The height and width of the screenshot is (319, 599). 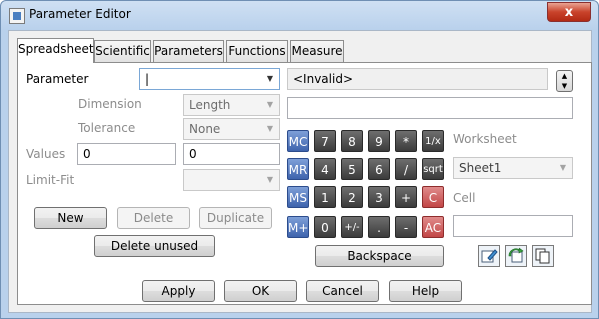 I want to click on key-8: 8, so click(x=352, y=141).